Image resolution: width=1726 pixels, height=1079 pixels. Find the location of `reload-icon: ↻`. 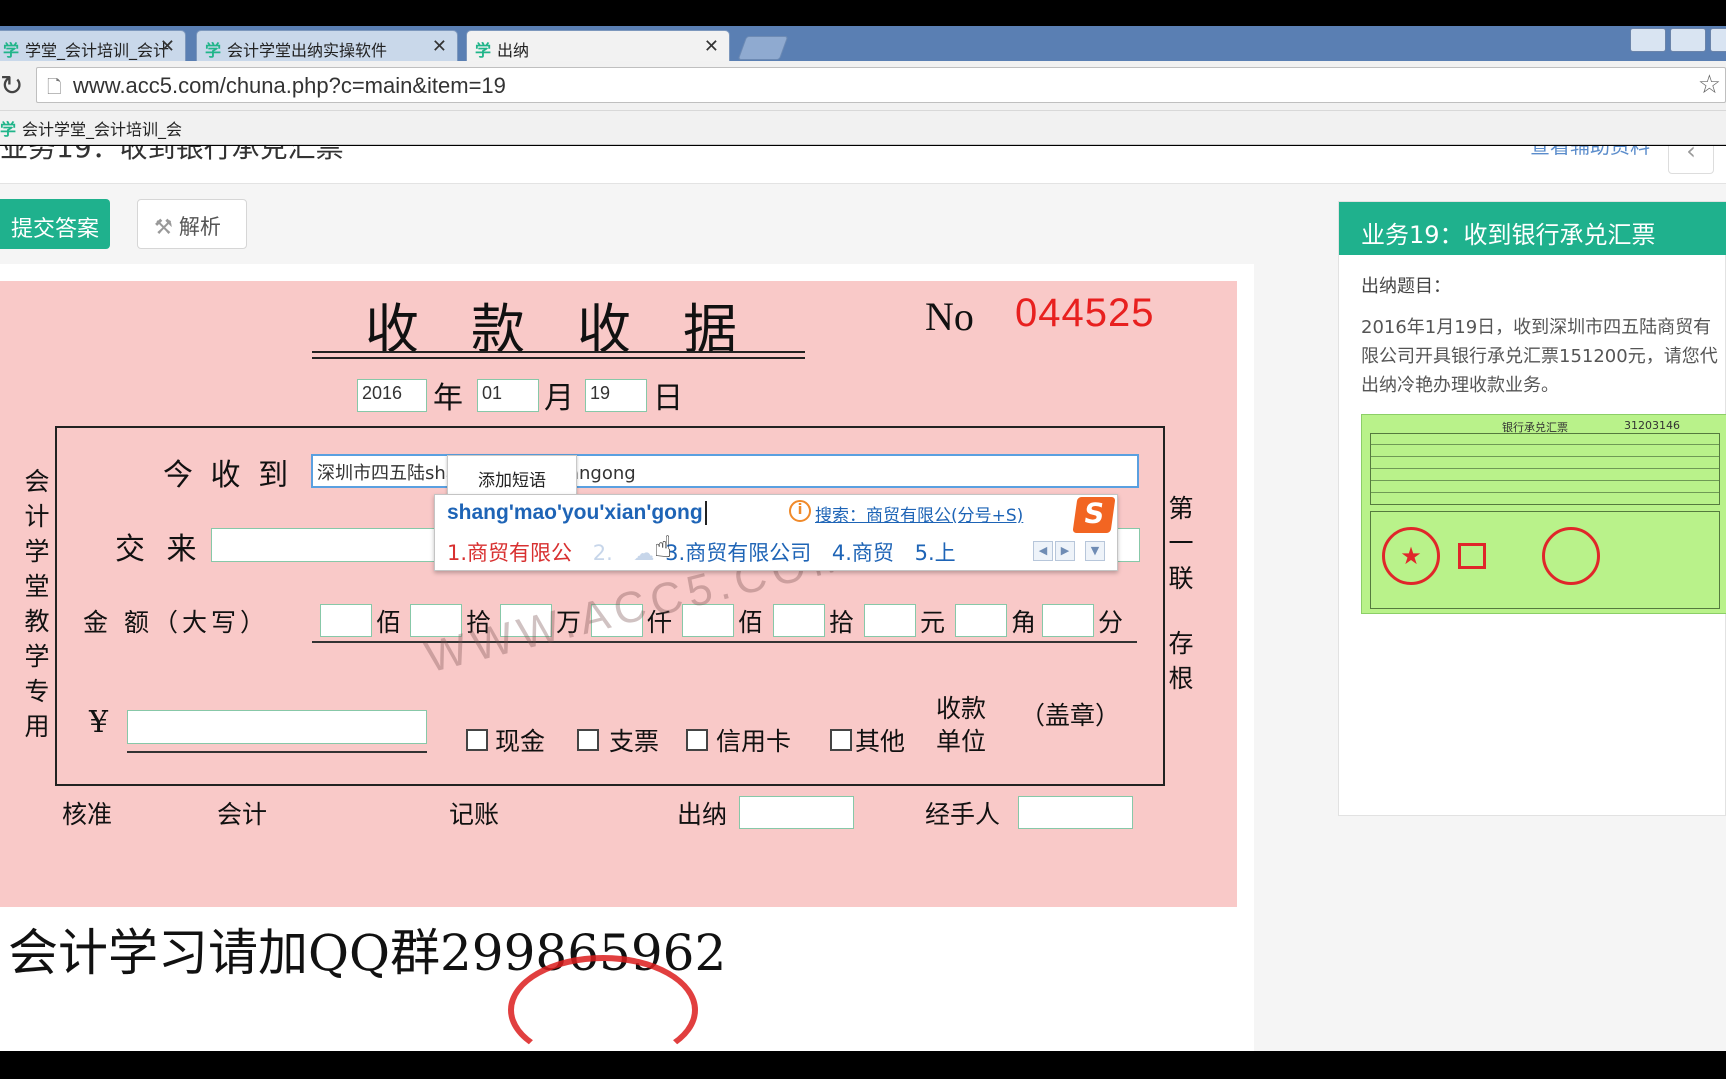

reload-icon: ↻ is located at coordinates (11, 85).